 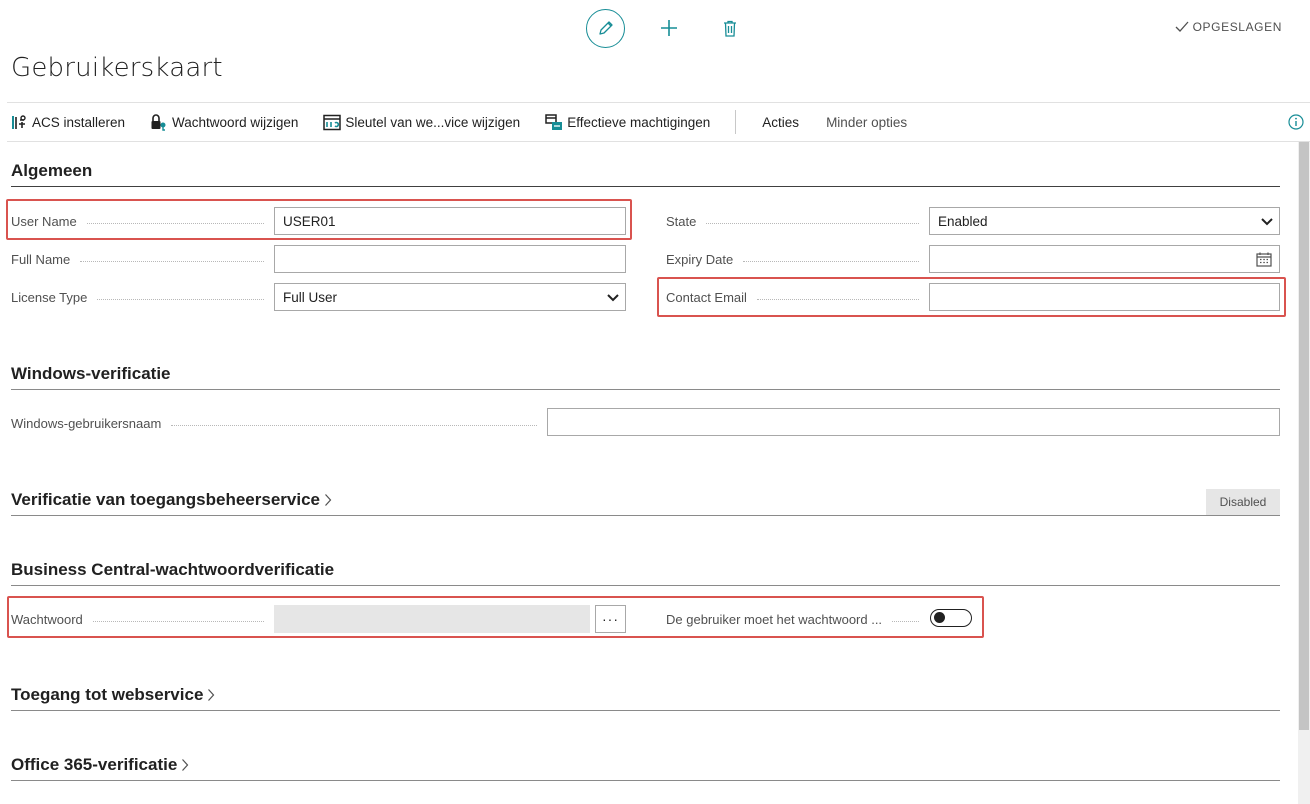 What do you see at coordinates (41, 259) in the screenshot?
I see `full-name-label-text: Full Name` at bounding box center [41, 259].